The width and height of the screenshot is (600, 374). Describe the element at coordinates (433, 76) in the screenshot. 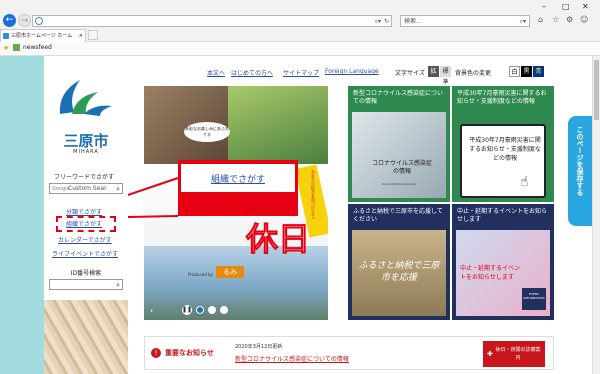

I see `font-large-button: 拡大` at that location.